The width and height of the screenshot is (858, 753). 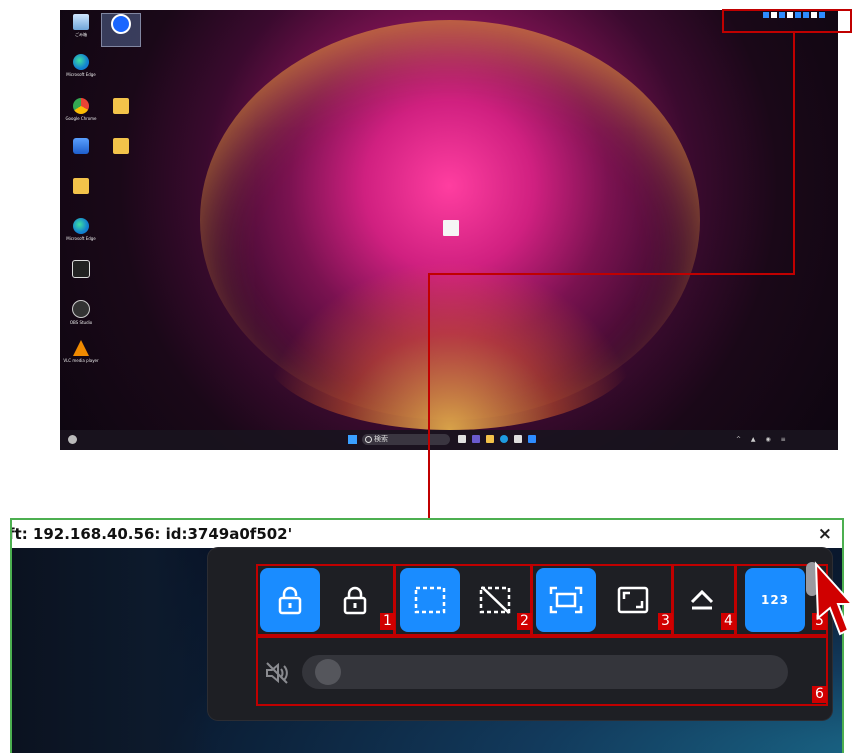 I want to click on file-icon, so click(x=451, y=228).